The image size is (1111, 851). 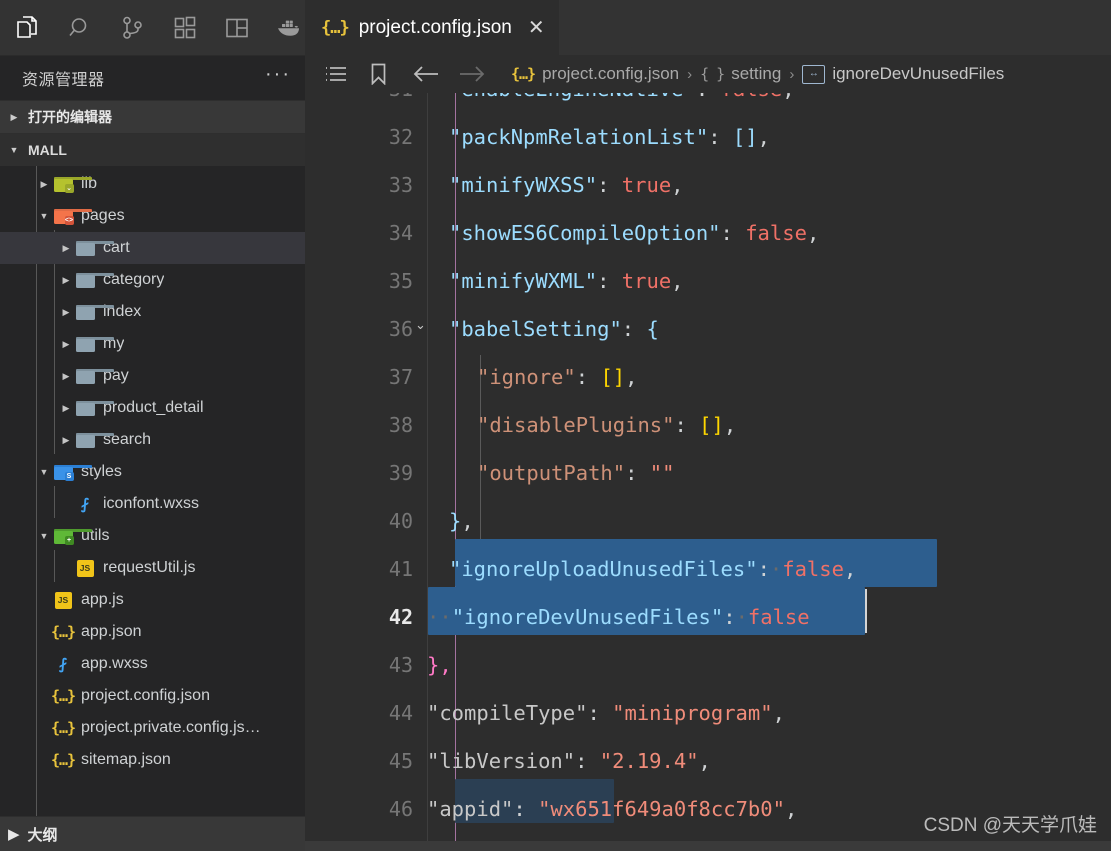 I want to click on code-line-text: "compileType": "miniprogram",, so click(x=606, y=713).